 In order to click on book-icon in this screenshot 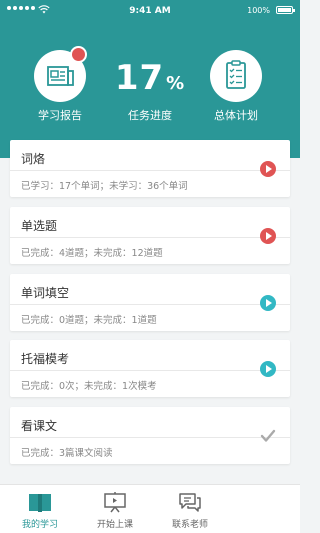, I will do `click(40, 503)`.